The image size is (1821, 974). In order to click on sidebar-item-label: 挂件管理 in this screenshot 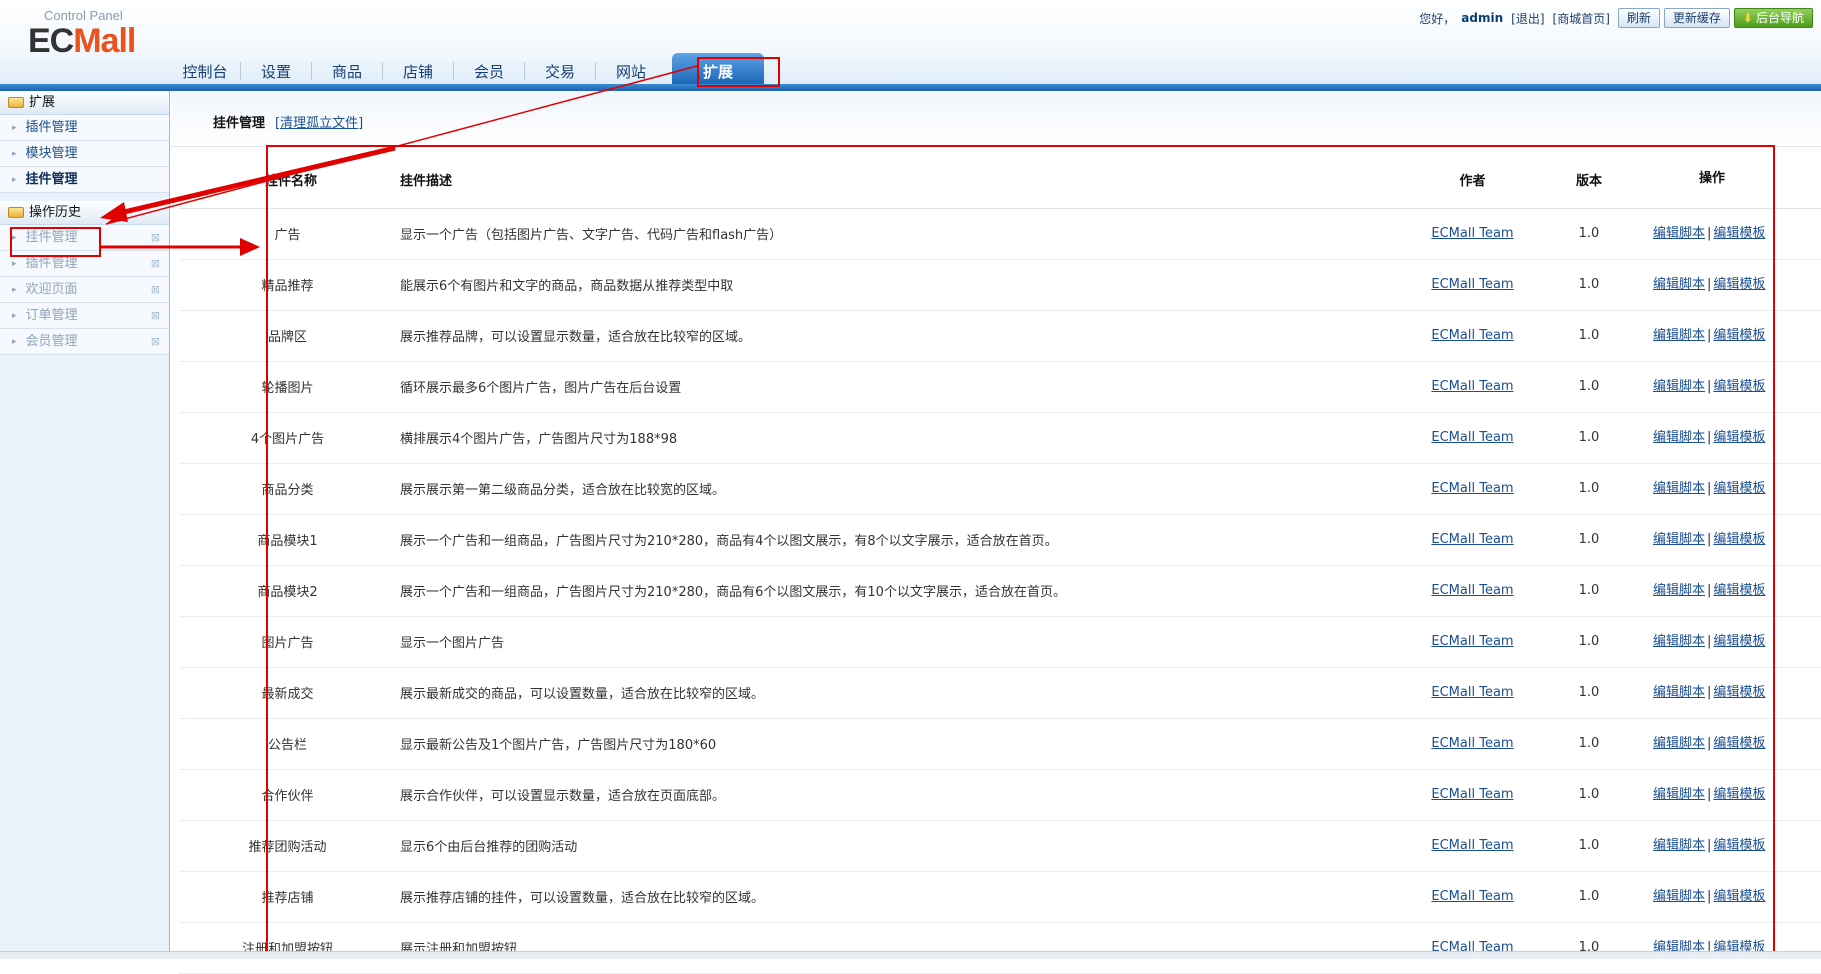, I will do `click(51, 179)`.